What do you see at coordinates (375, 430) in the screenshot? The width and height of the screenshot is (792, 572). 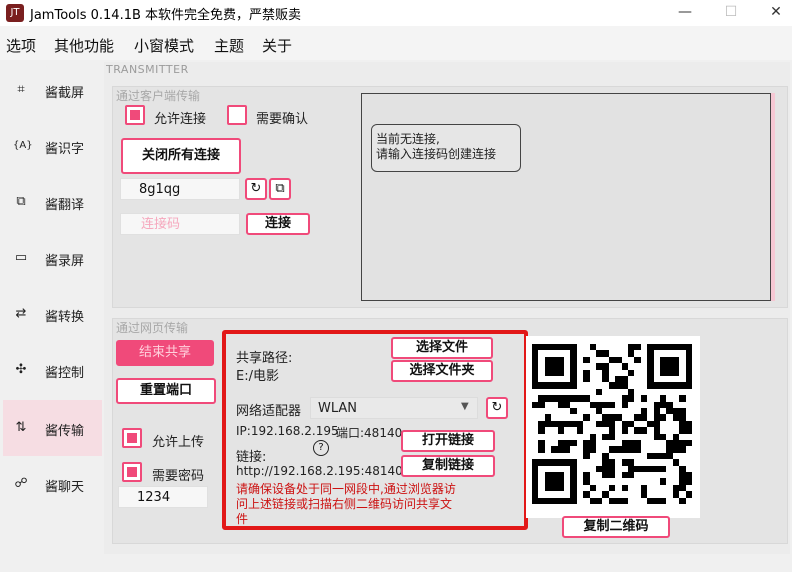 I see `highlight-box` at bounding box center [375, 430].